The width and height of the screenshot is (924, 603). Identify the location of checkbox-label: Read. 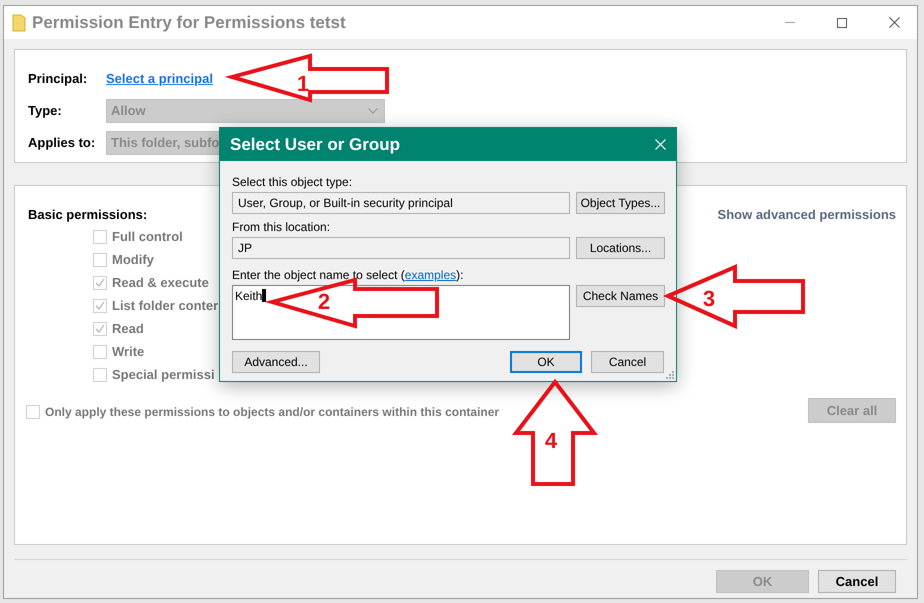
(128, 328).